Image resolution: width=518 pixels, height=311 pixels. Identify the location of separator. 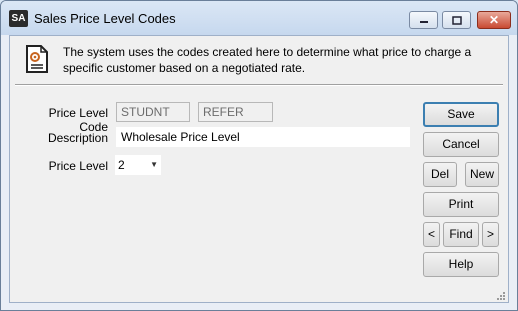
(259, 85).